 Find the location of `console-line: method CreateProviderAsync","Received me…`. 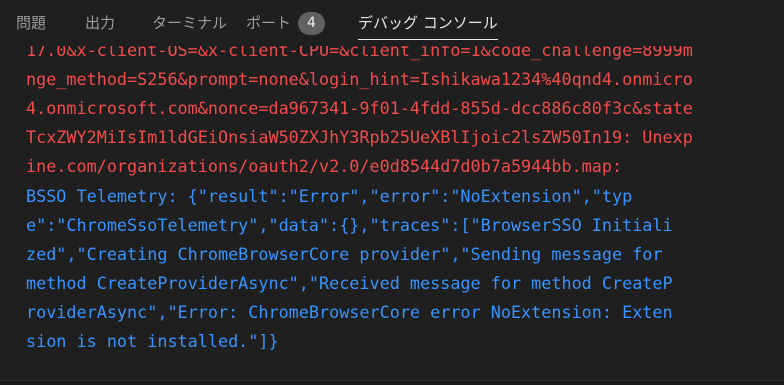

console-line: method CreateProviderAsync","Received me… is located at coordinates (349, 283).